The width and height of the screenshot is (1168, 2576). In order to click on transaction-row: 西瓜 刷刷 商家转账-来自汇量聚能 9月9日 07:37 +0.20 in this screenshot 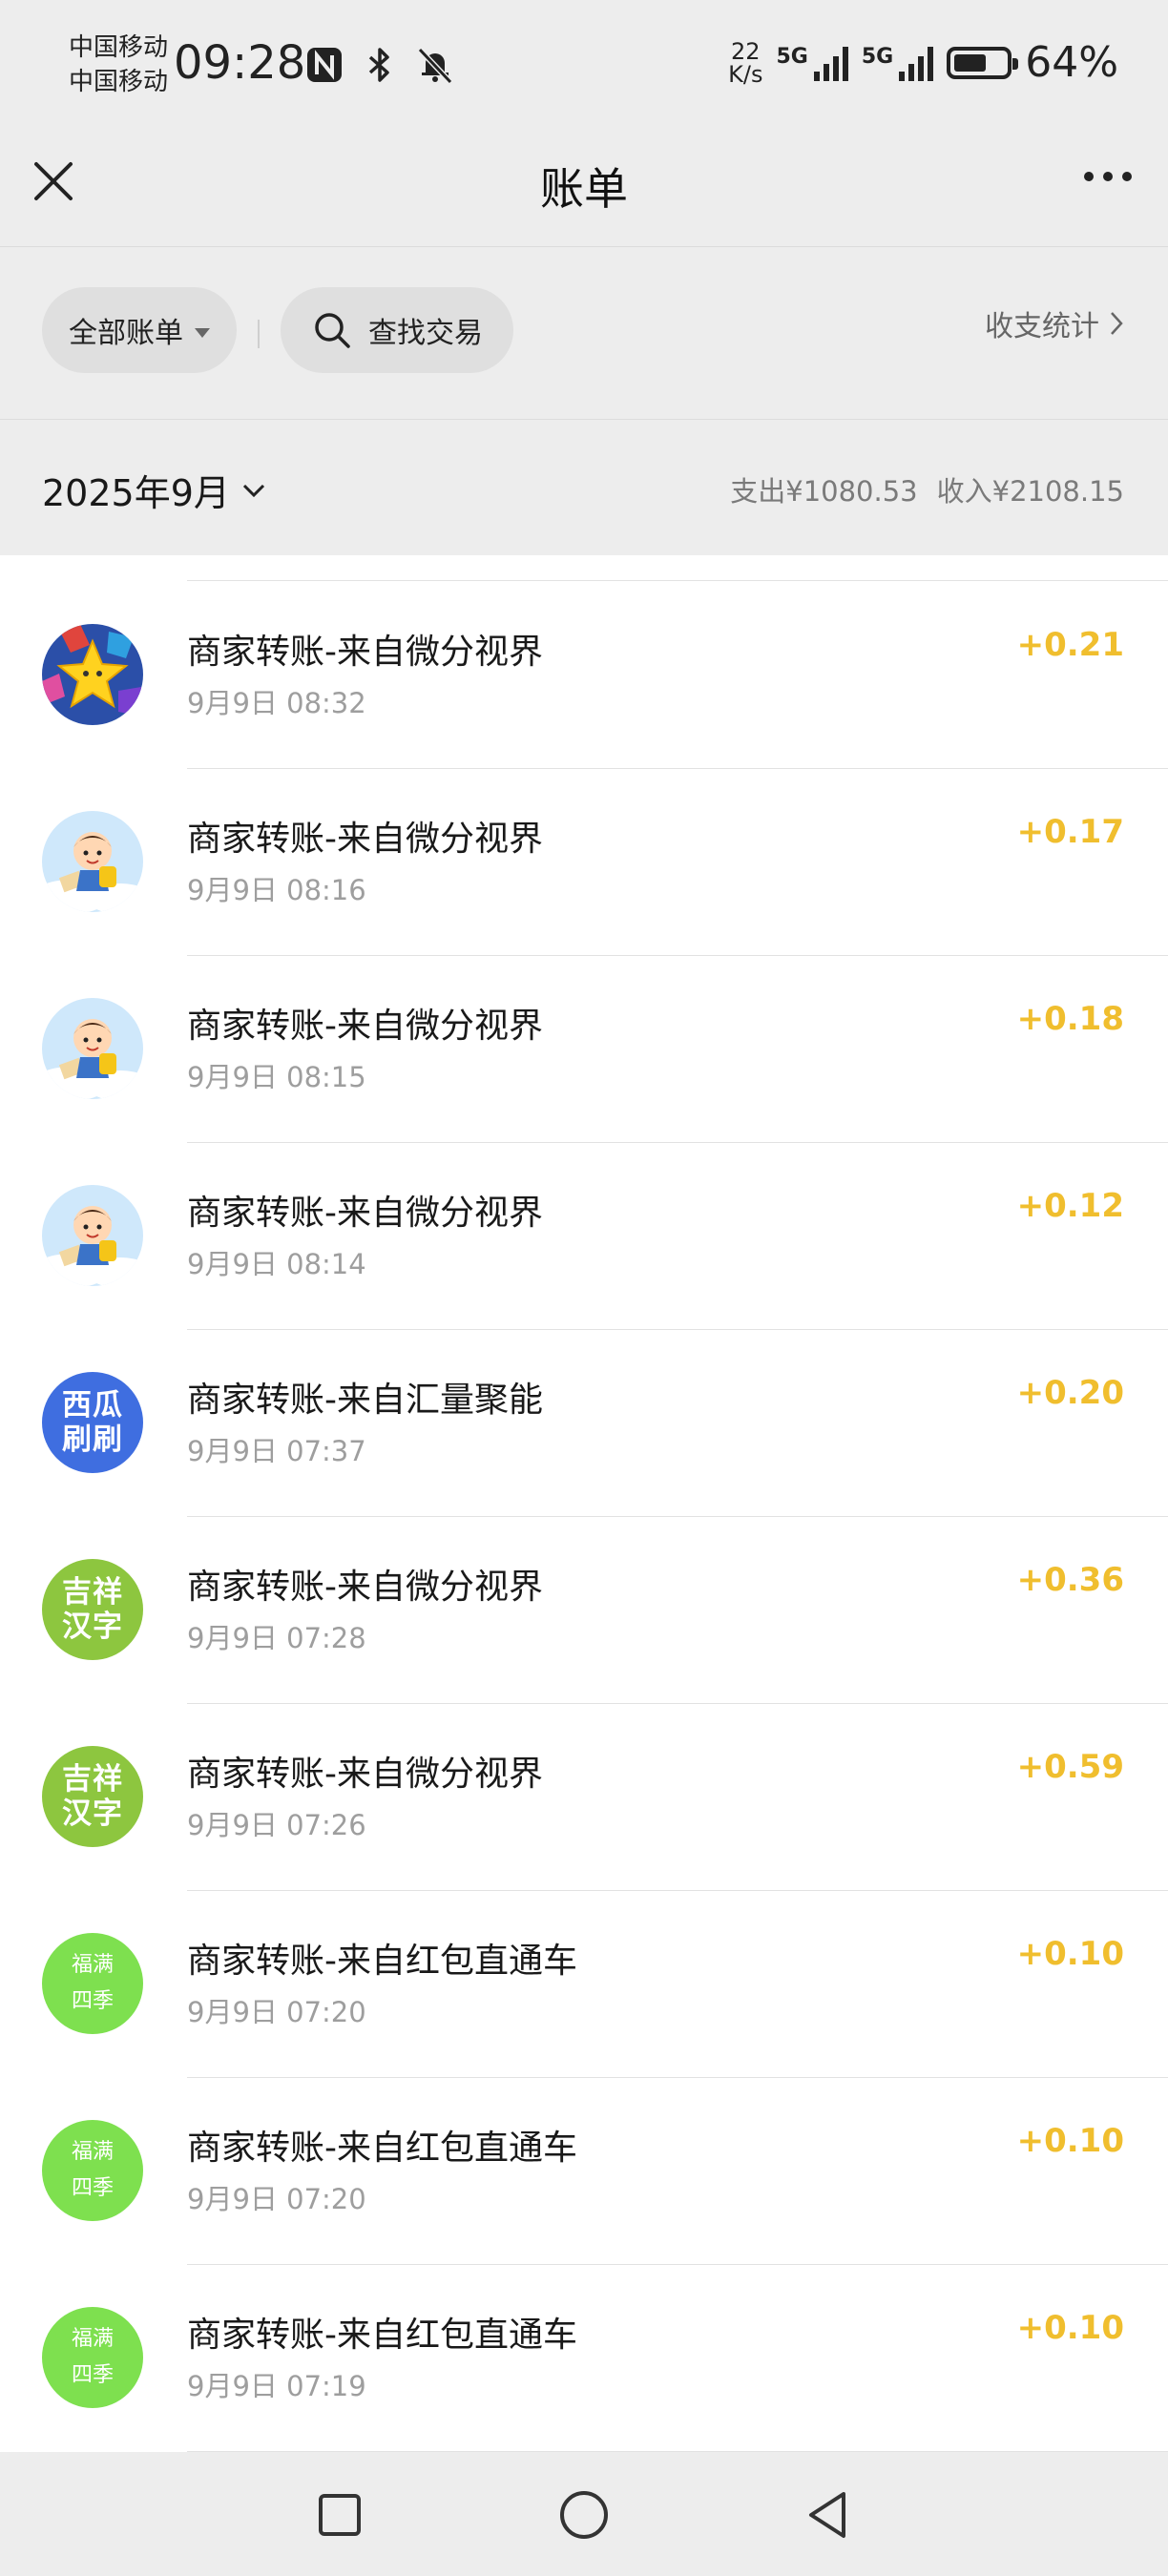, I will do `click(584, 1423)`.